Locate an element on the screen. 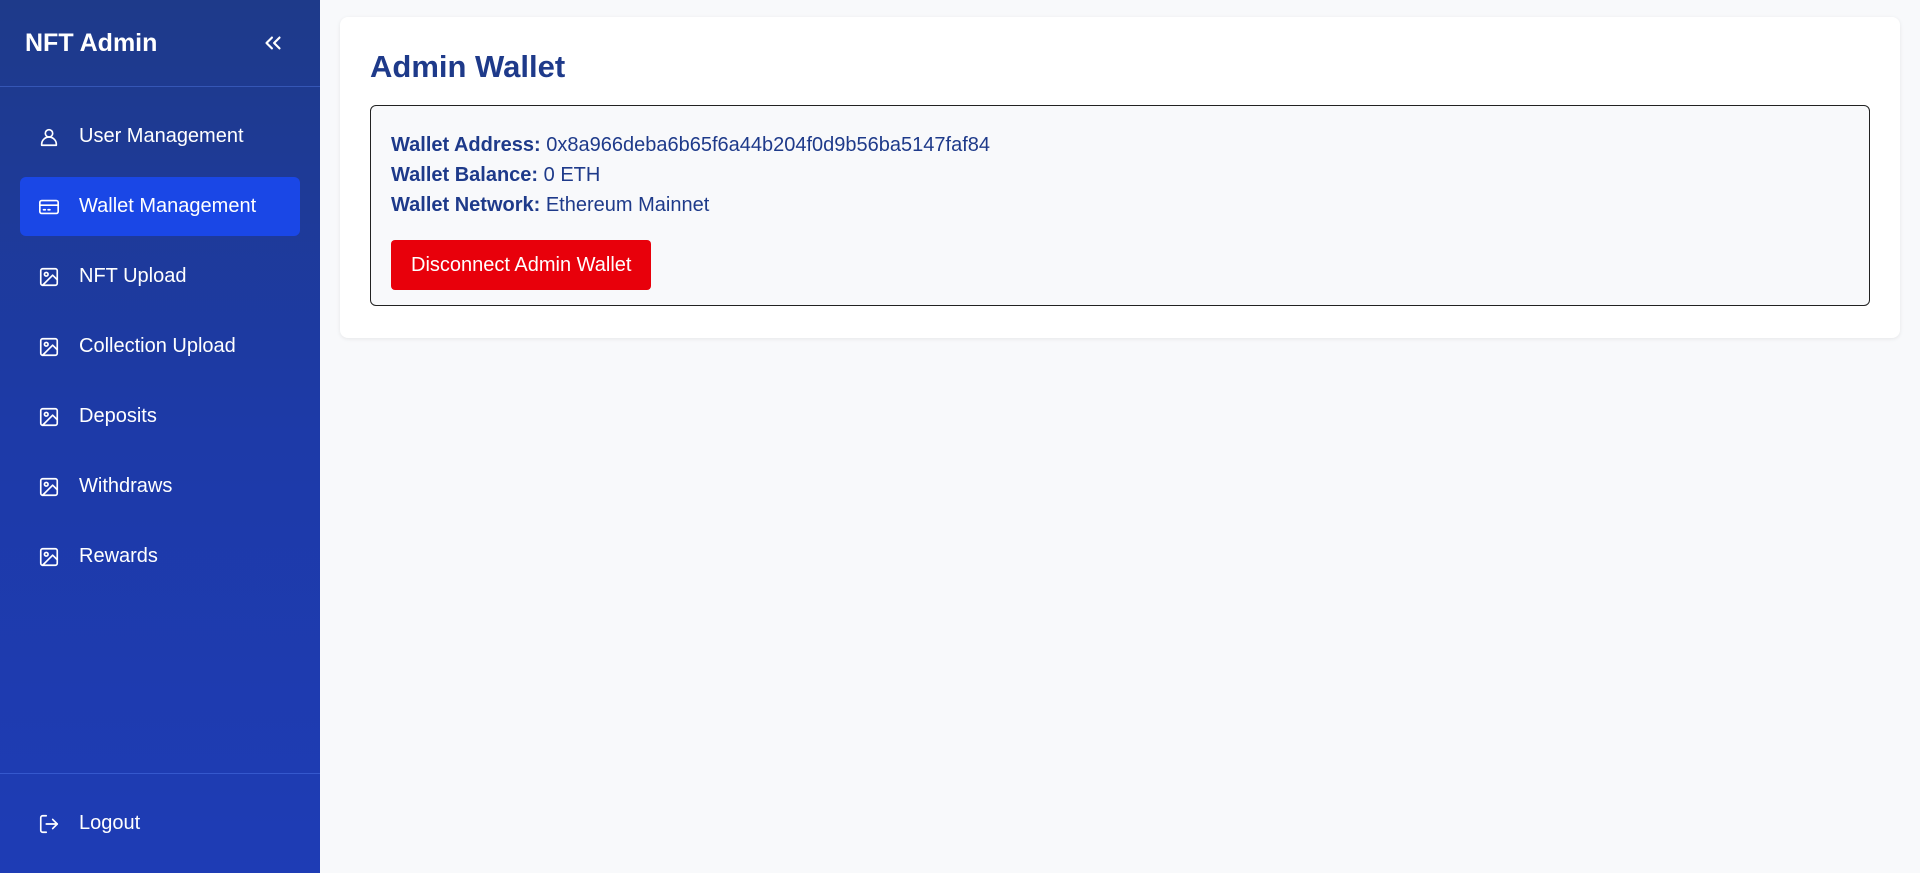  sidebar-item-label: Rewards is located at coordinates (118, 556).